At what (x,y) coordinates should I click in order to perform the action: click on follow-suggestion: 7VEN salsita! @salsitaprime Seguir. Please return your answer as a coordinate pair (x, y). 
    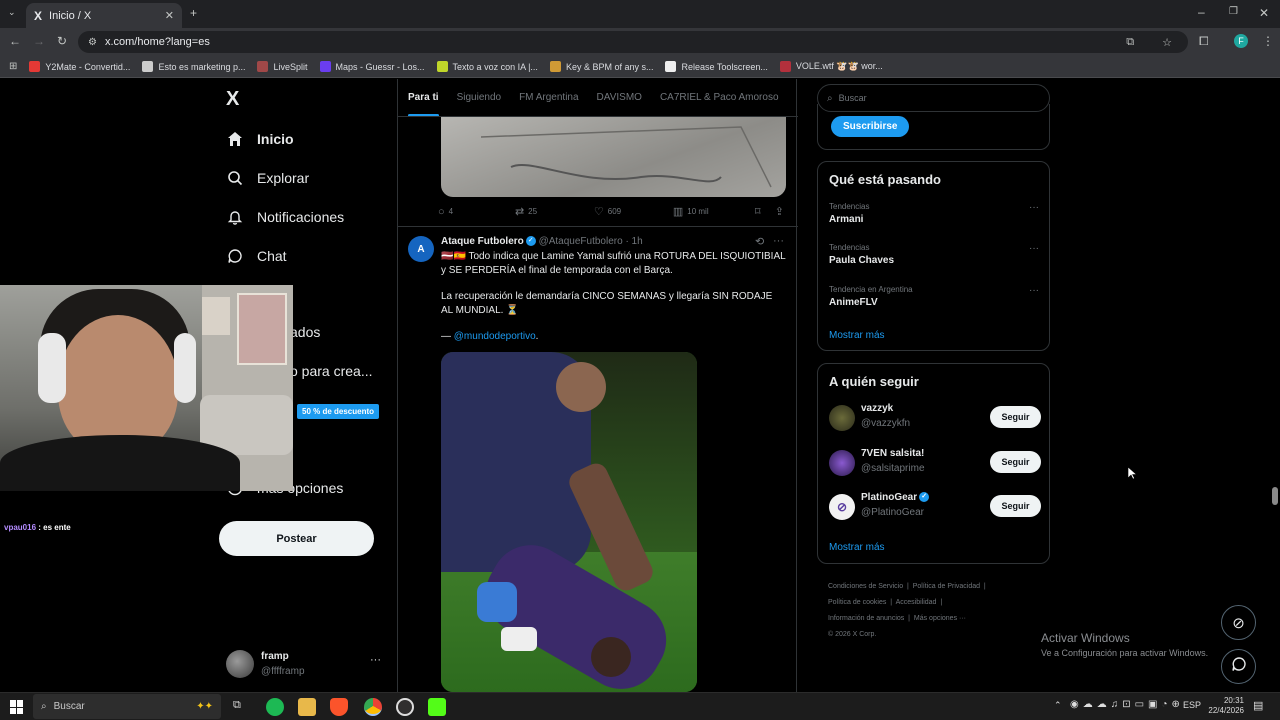
    Looking at the image, I should click on (935, 463).